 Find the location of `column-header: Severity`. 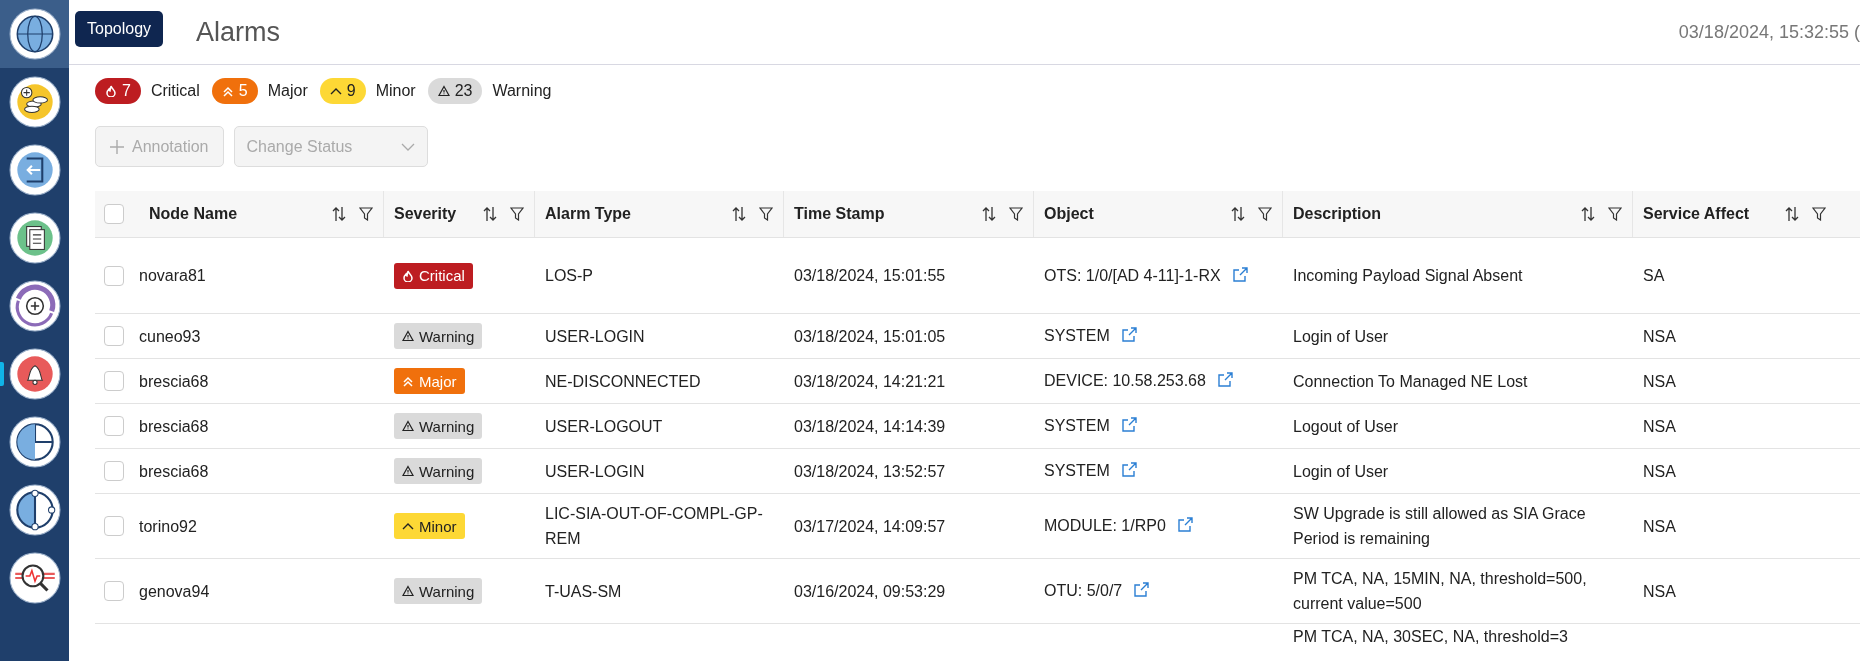

column-header: Severity is located at coordinates (425, 214).